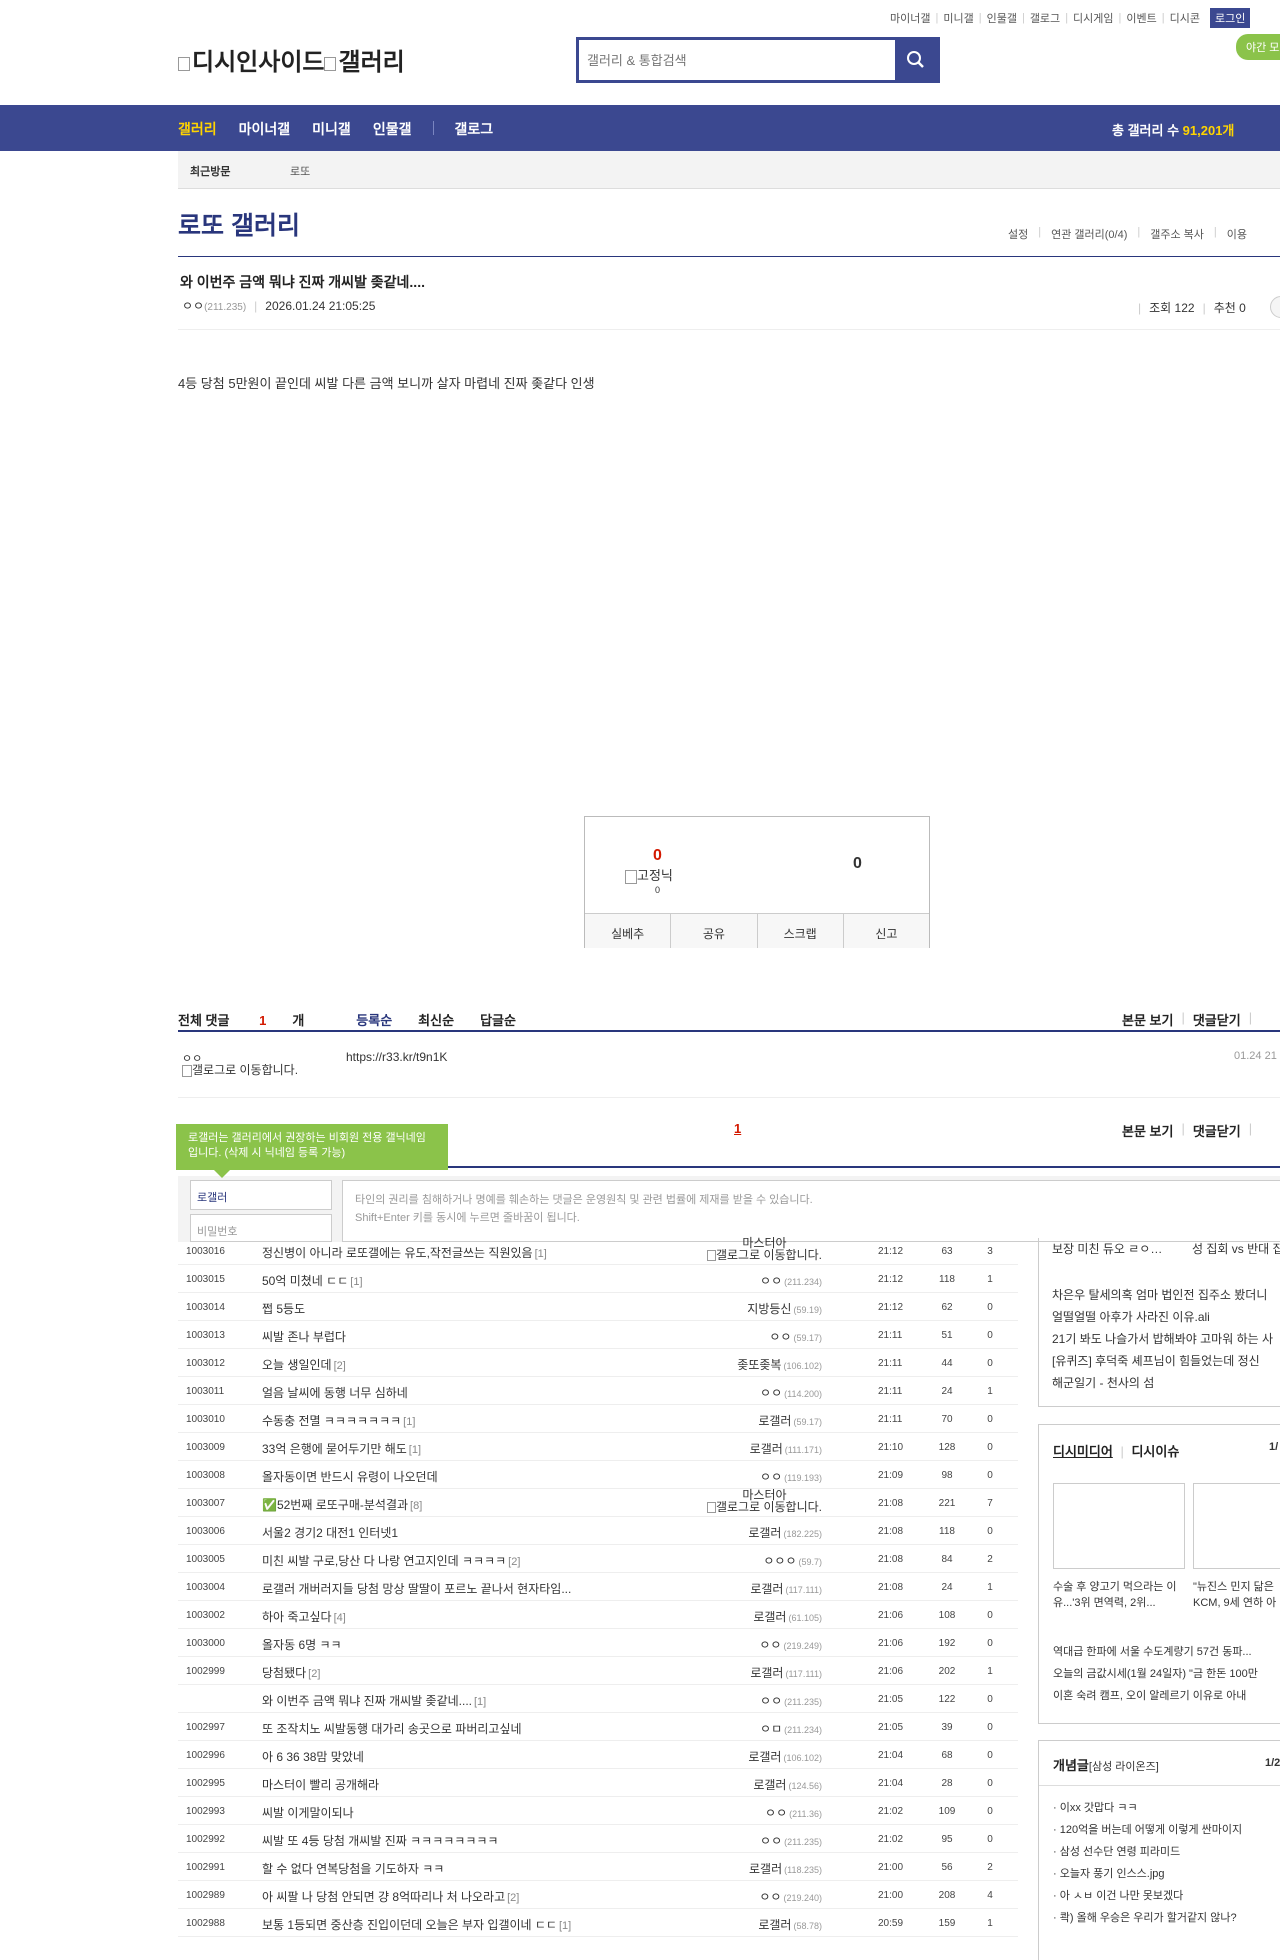 The height and width of the screenshot is (1960, 1280). What do you see at coordinates (1002, 18) in the screenshot?
I see `top-link-person: 인물갤` at bounding box center [1002, 18].